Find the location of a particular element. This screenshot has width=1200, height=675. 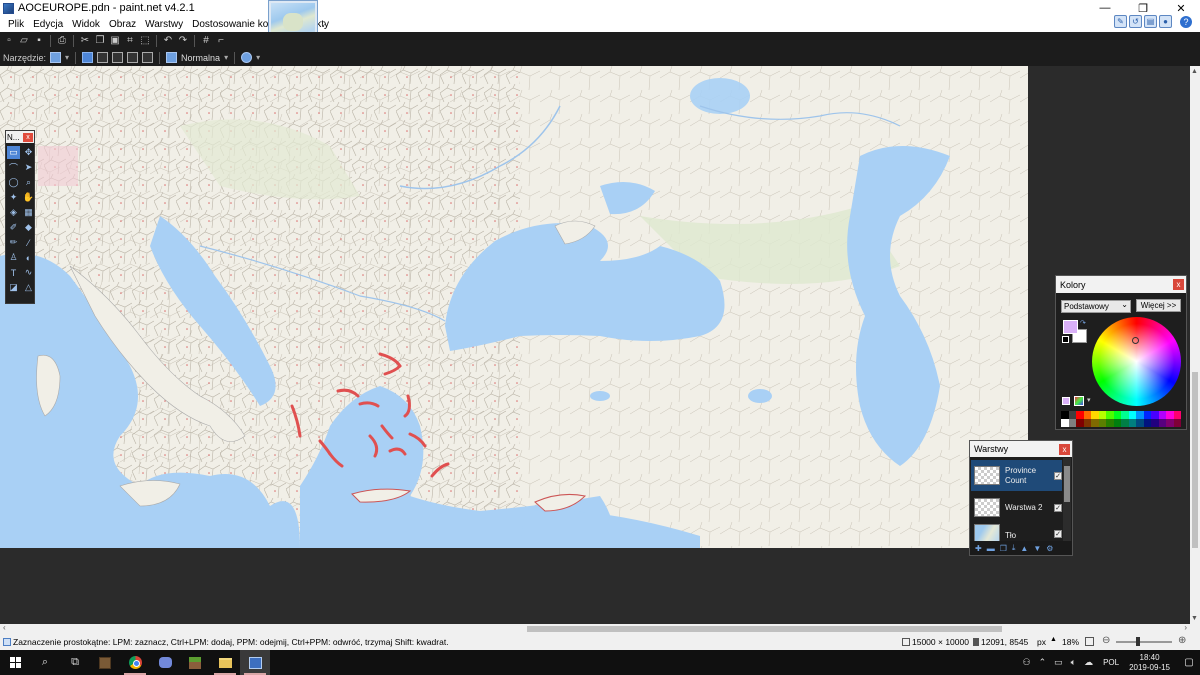

selection-mode-exclude is located at coordinates (118, 57).